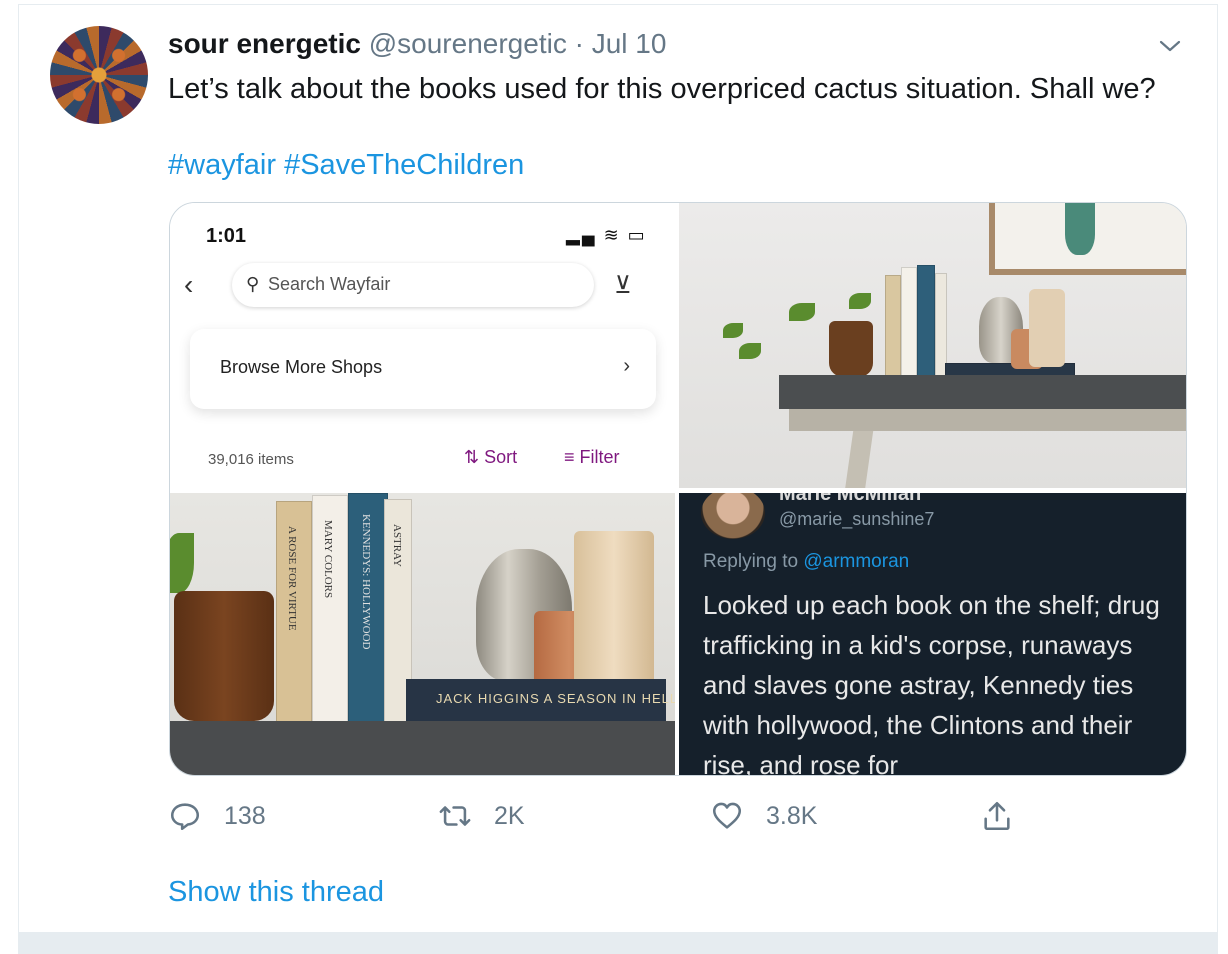 The width and height of the screenshot is (1228, 954). I want to click on embedded-author-handle: @marie_sunshine7, so click(857, 519).